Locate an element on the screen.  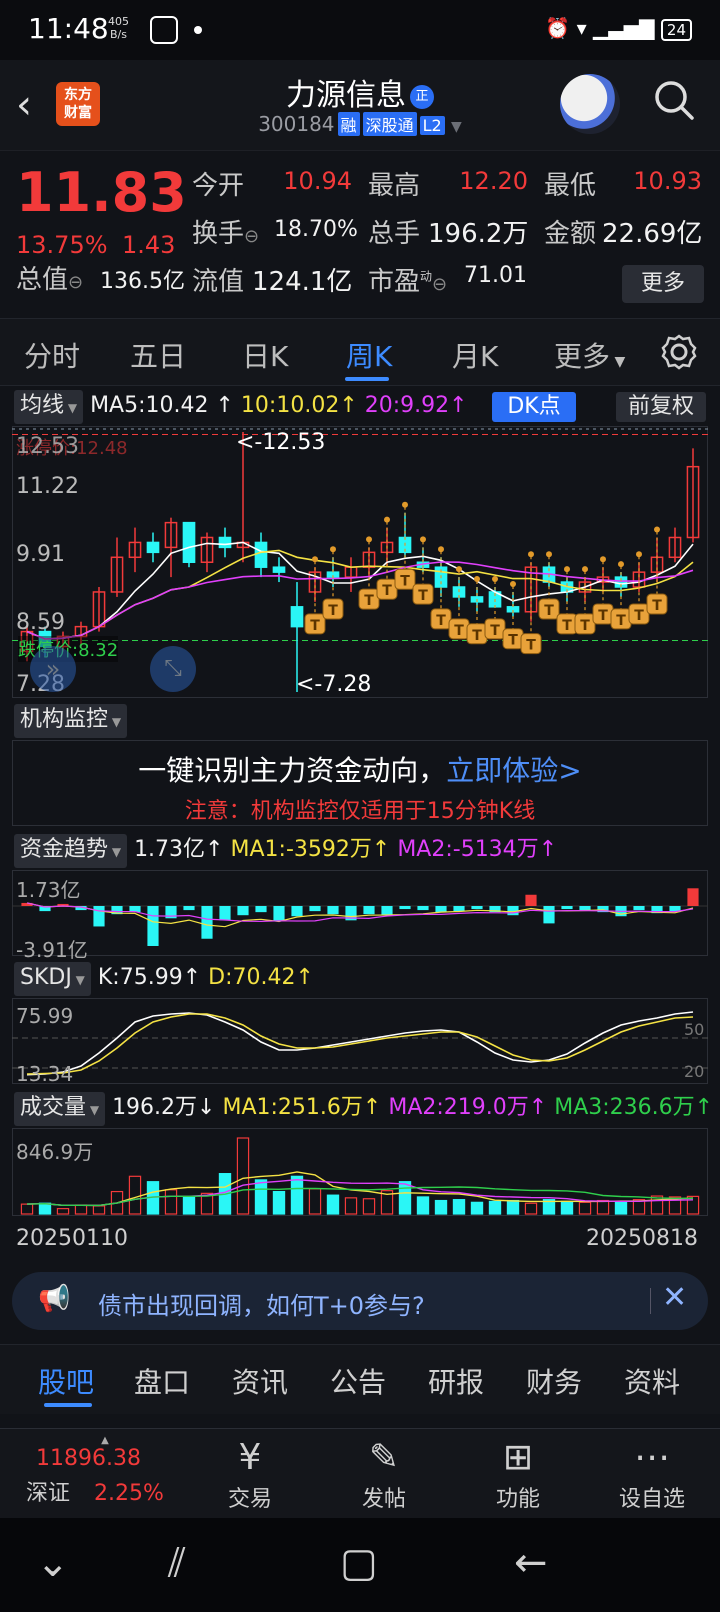
banner-divider is located at coordinates (650, 1301).